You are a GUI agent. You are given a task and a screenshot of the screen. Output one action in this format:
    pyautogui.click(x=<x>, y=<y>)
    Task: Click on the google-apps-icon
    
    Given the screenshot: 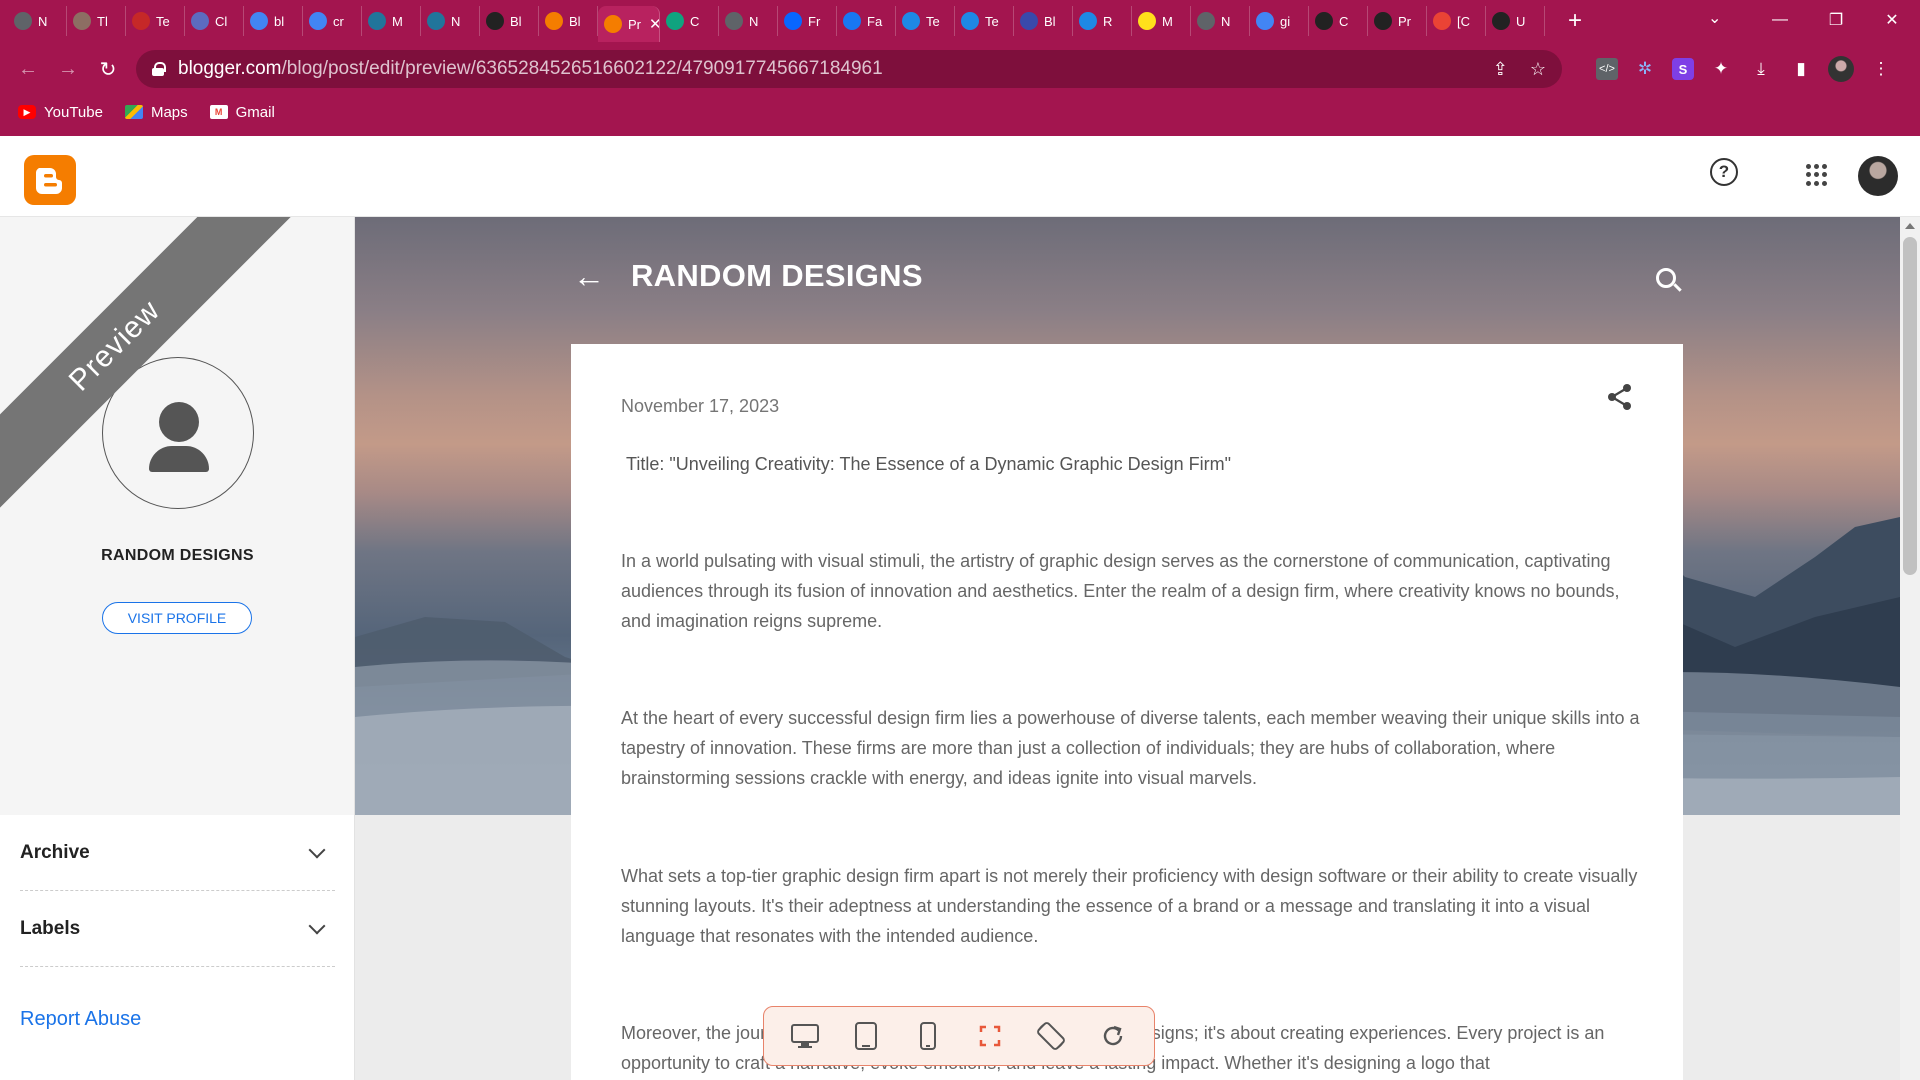 What is the action you would take?
    pyautogui.click(x=1817, y=175)
    